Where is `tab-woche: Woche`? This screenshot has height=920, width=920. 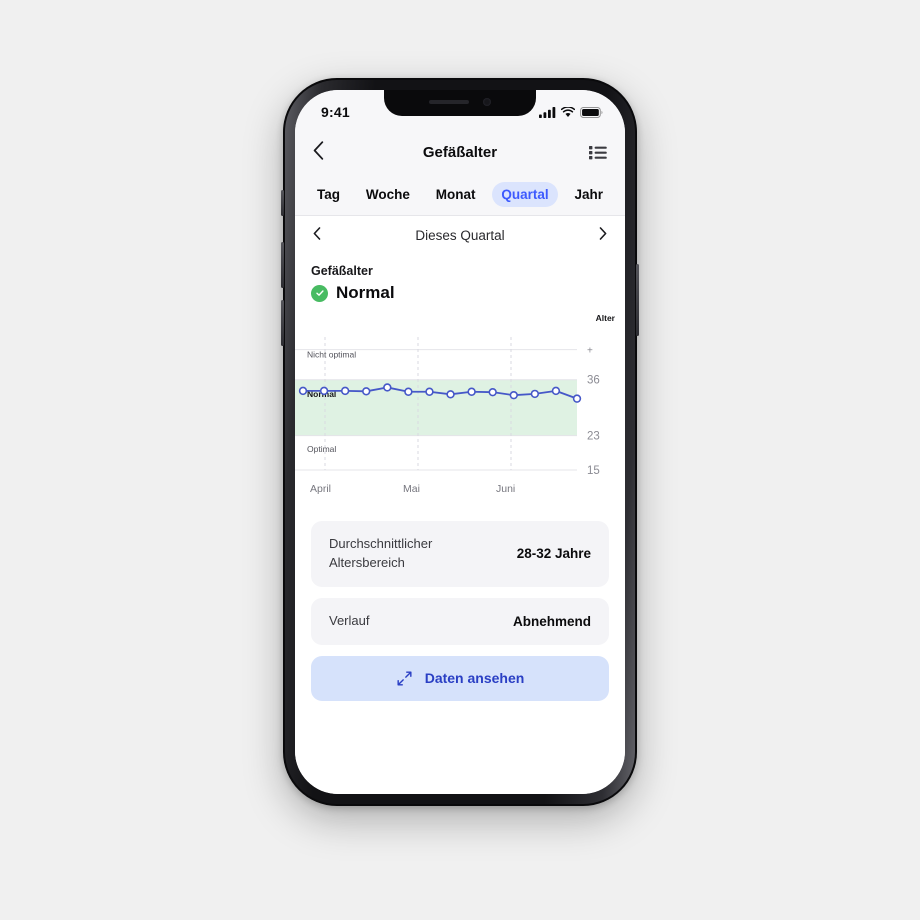
tab-woche: Woche is located at coordinates (388, 194).